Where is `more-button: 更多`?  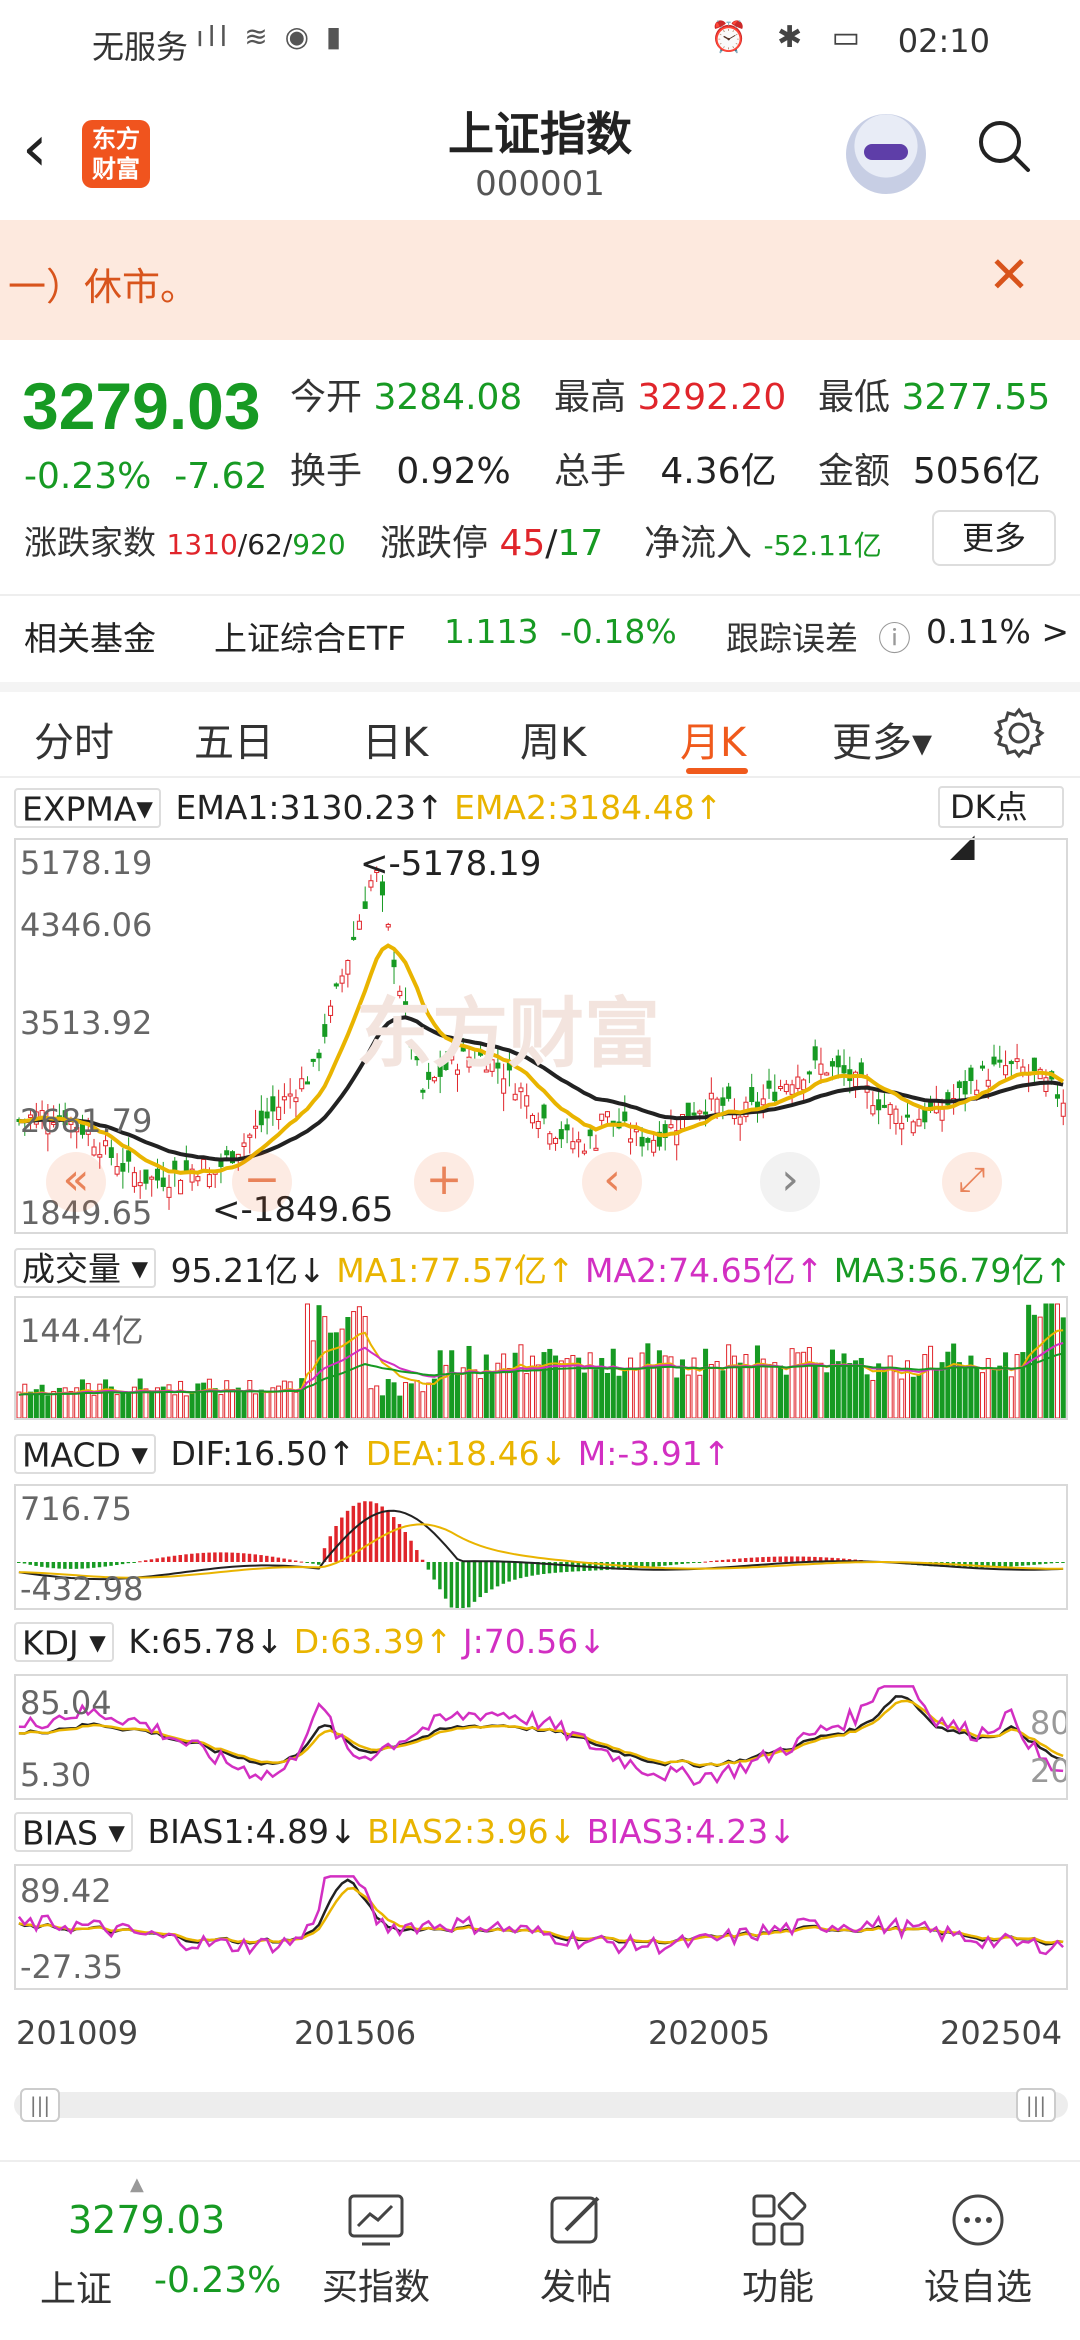 more-button: 更多 is located at coordinates (994, 538).